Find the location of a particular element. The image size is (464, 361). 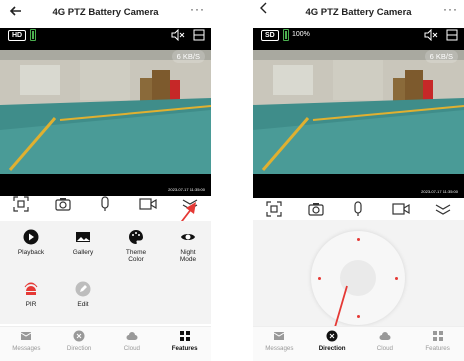

expand-chevron-icon is located at coordinates (443, 209).